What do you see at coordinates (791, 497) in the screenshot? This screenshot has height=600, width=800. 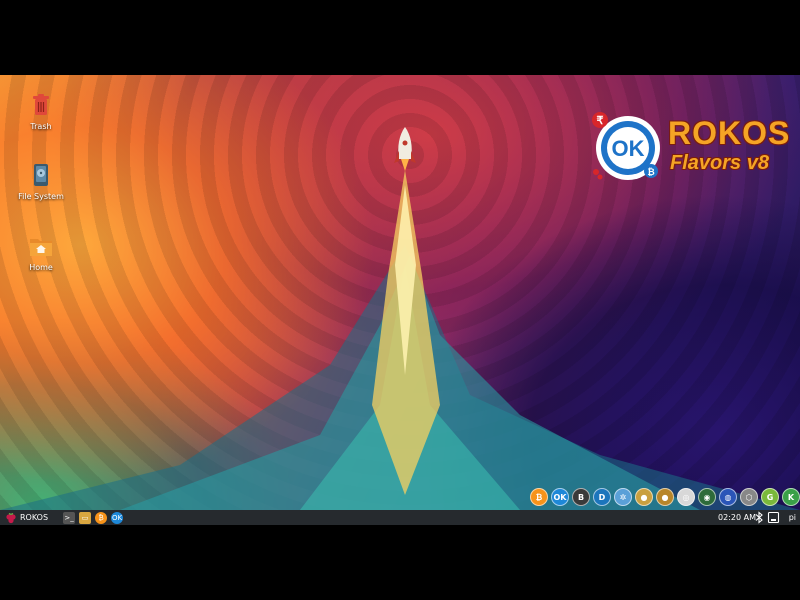 I see `kcoin-coin-icon: K` at bounding box center [791, 497].